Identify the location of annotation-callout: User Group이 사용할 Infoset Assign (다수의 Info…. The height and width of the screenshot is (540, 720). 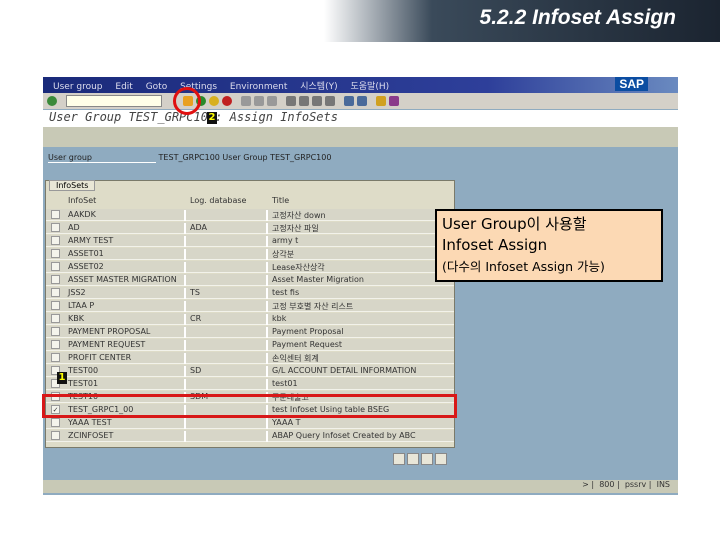
(549, 245).